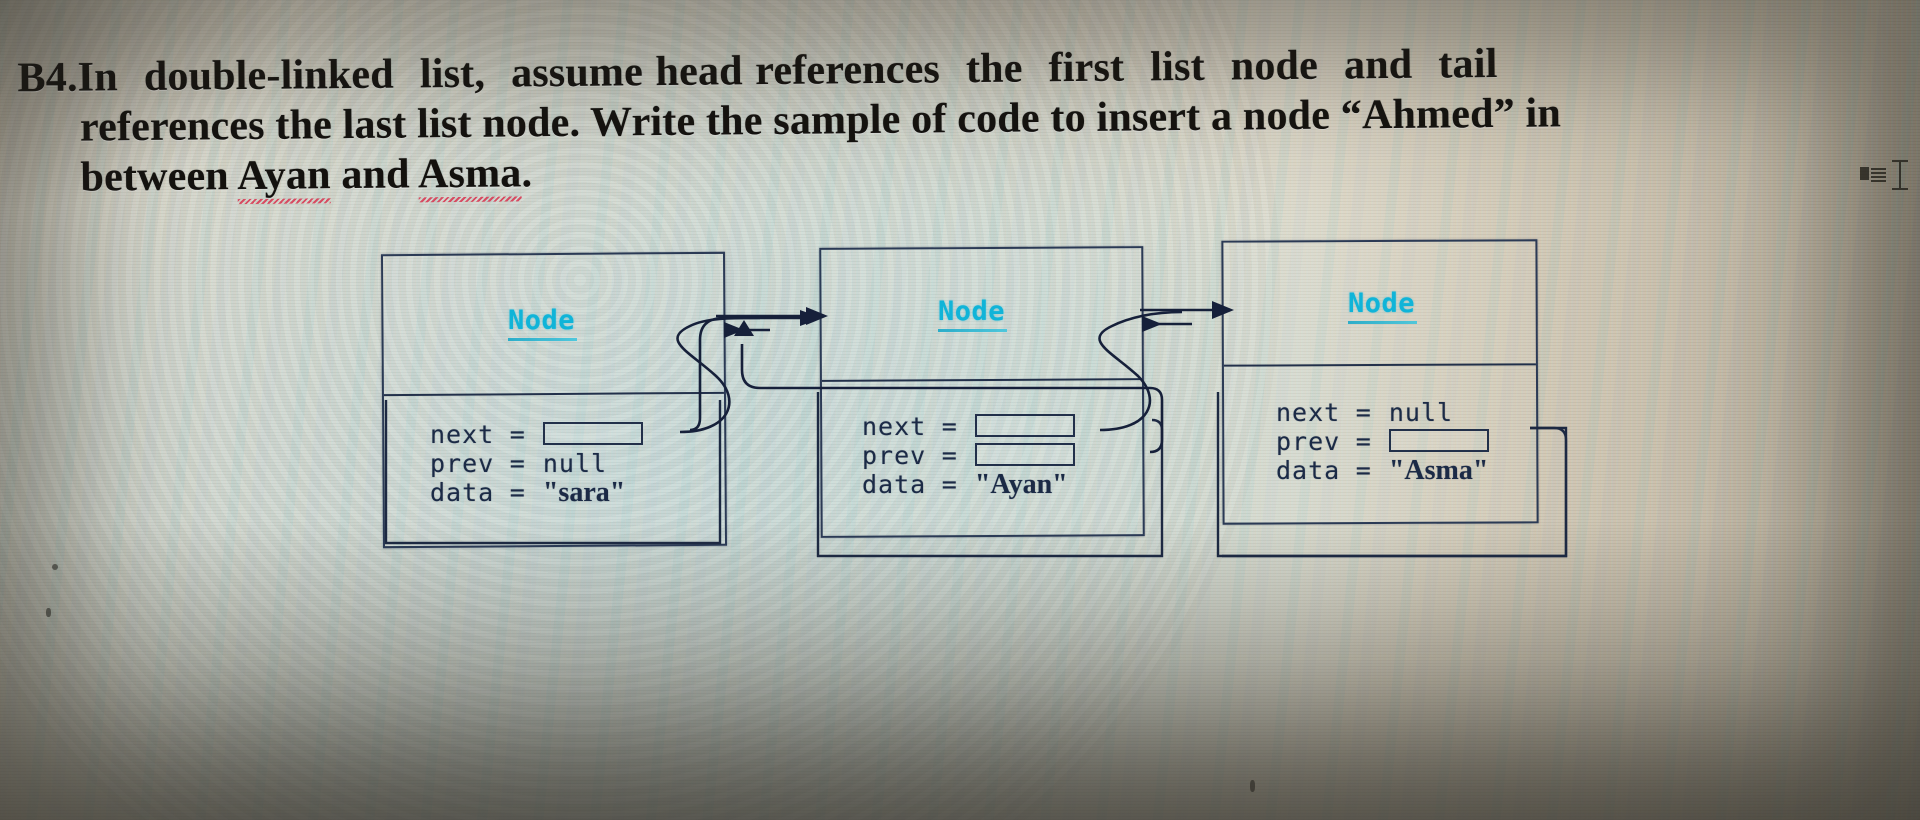 This screenshot has width=1920, height=820. What do you see at coordinates (269, 75) in the screenshot?
I see `question-line-1-word-1: double-linked` at bounding box center [269, 75].